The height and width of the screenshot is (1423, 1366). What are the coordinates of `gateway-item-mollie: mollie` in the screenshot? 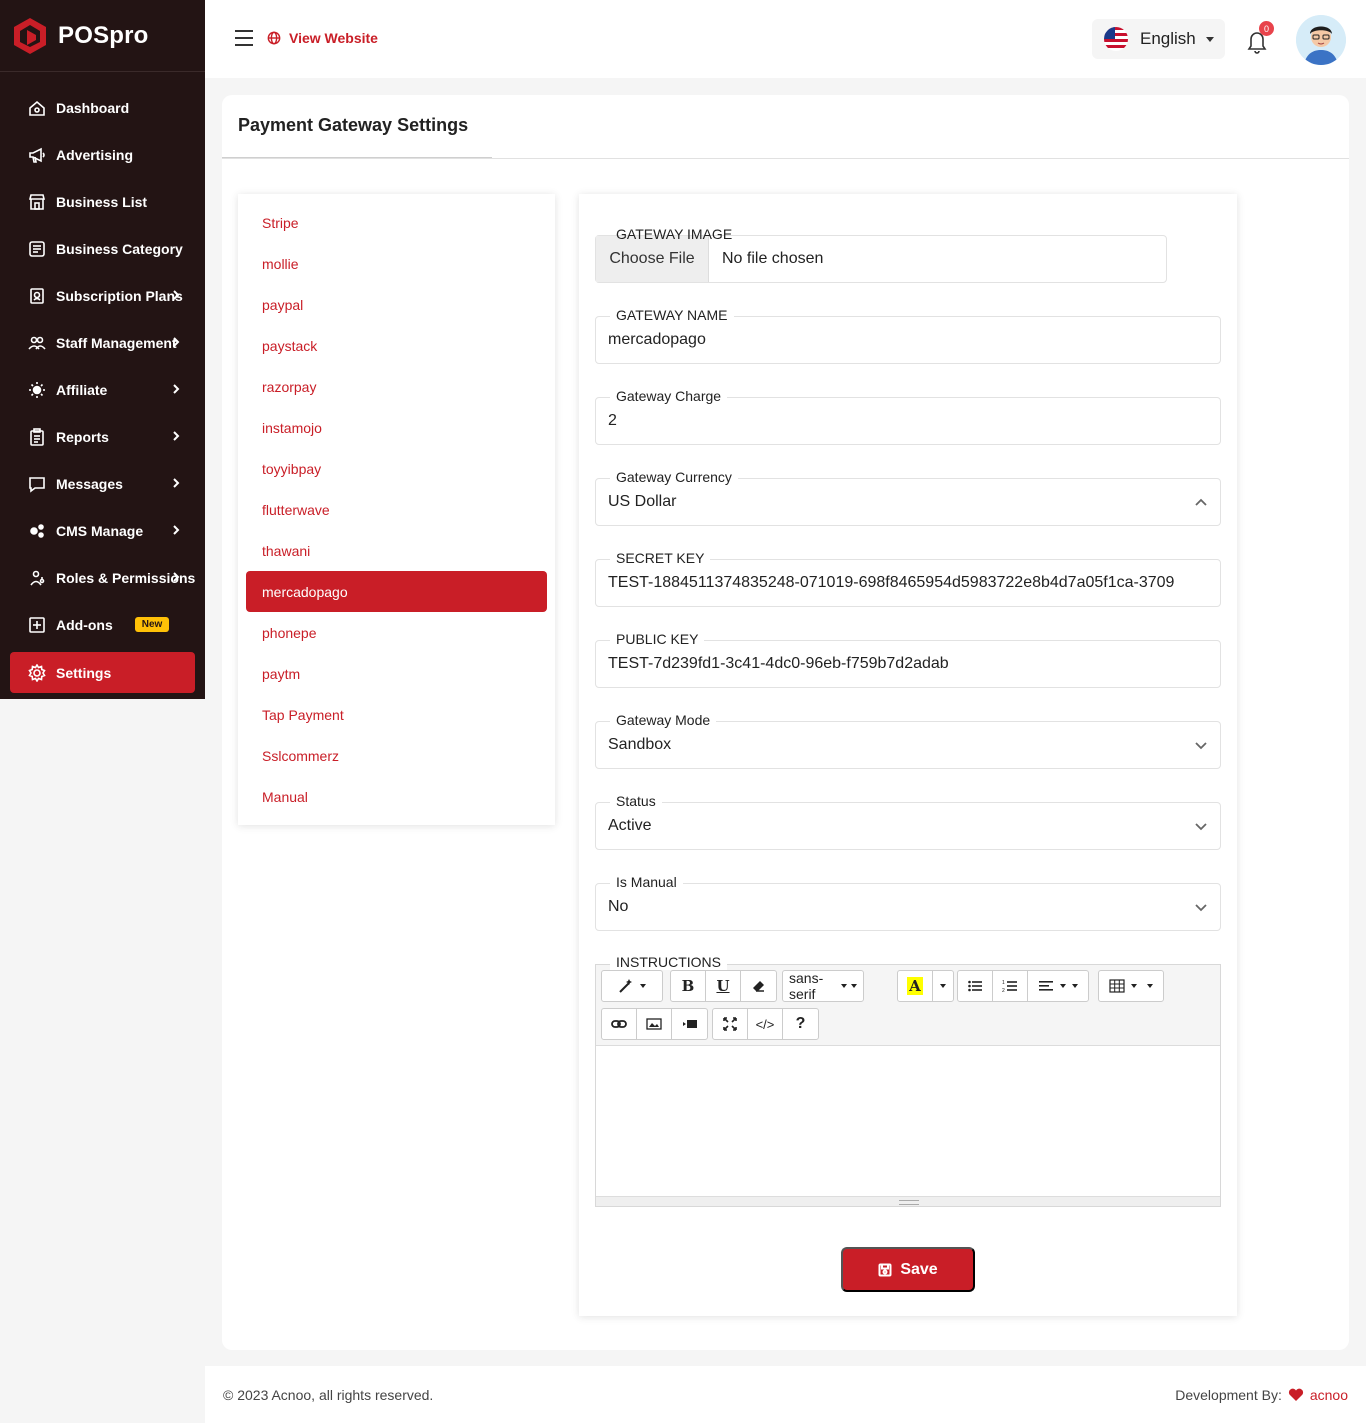 It's located at (396, 263).